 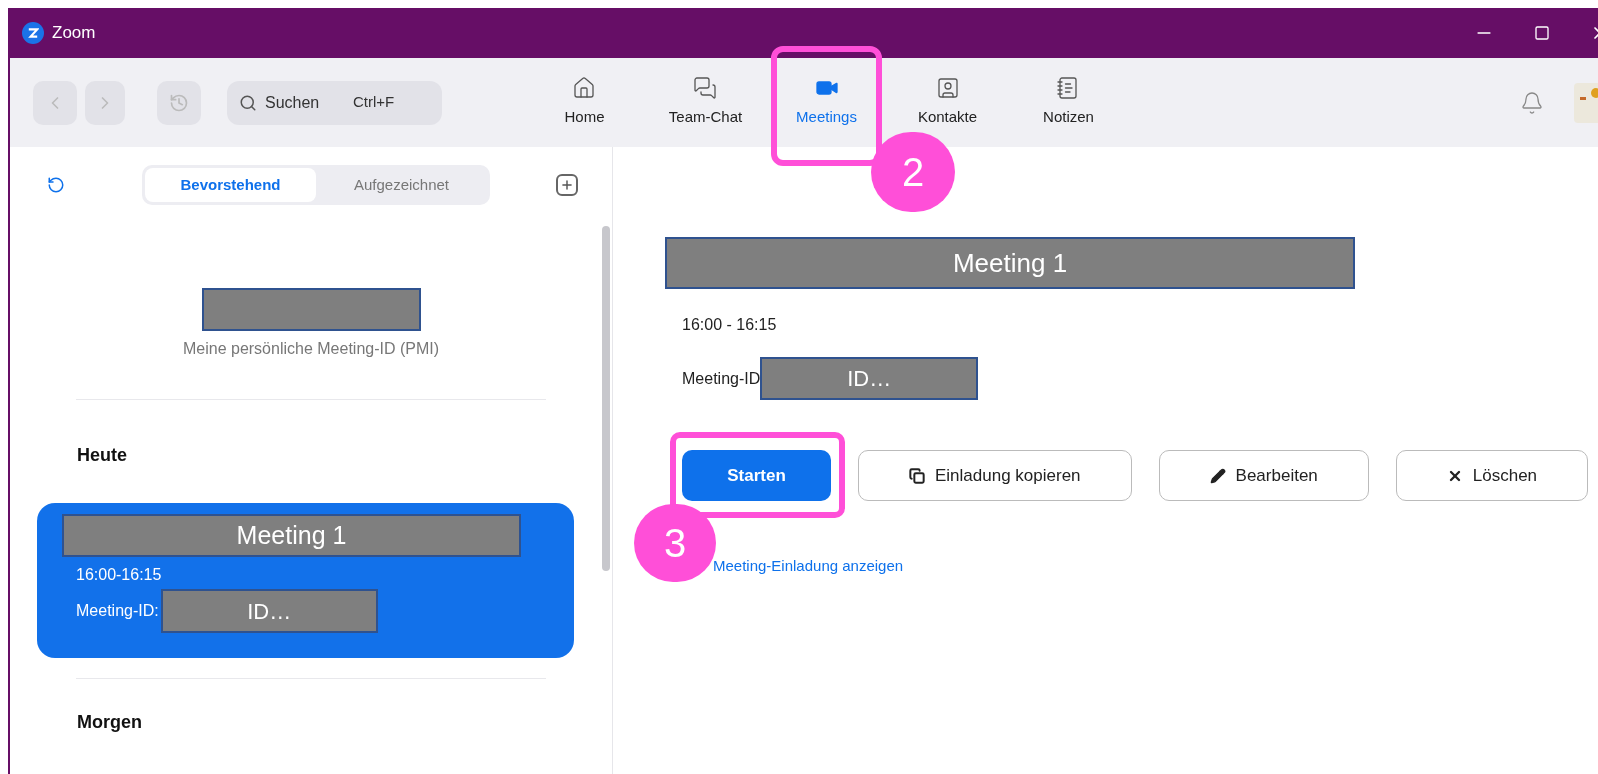 What do you see at coordinates (721, 378) in the screenshot?
I see `meeting-id-label: Meeting-ID` at bounding box center [721, 378].